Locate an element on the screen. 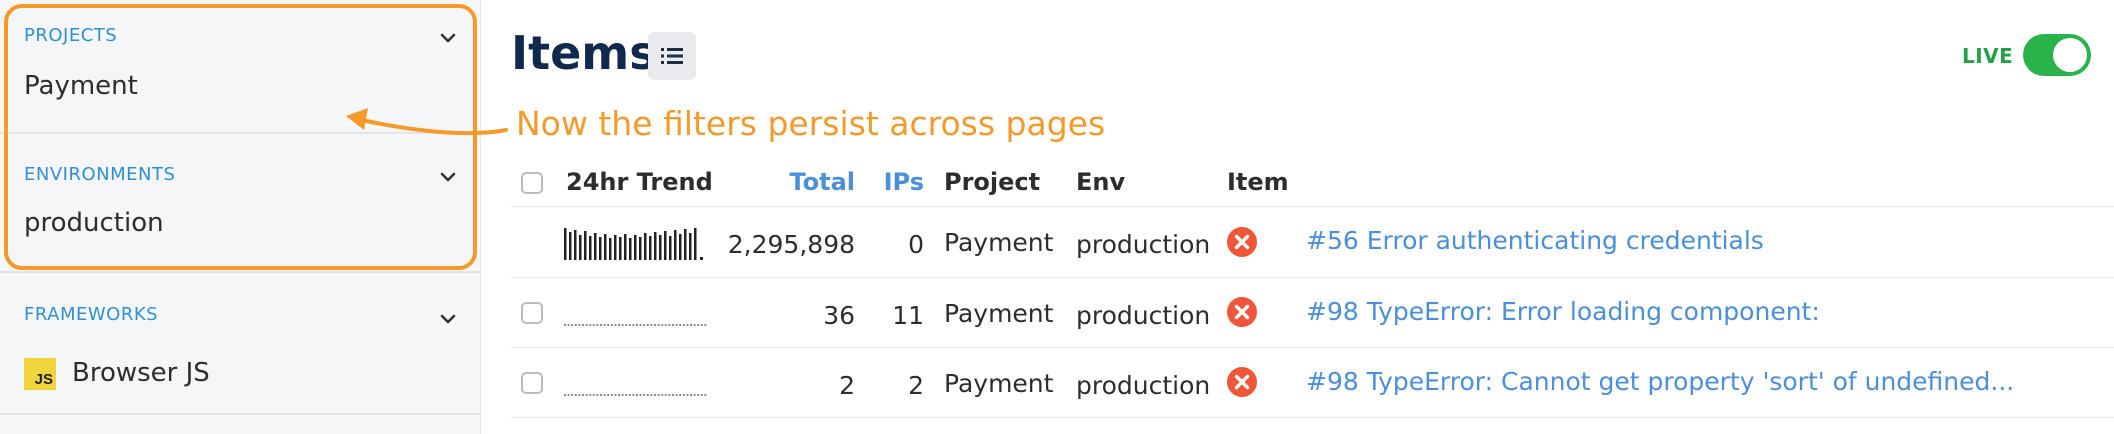 The height and width of the screenshot is (434, 2114). column-header-project: Project is located at coordinates (992, 182).